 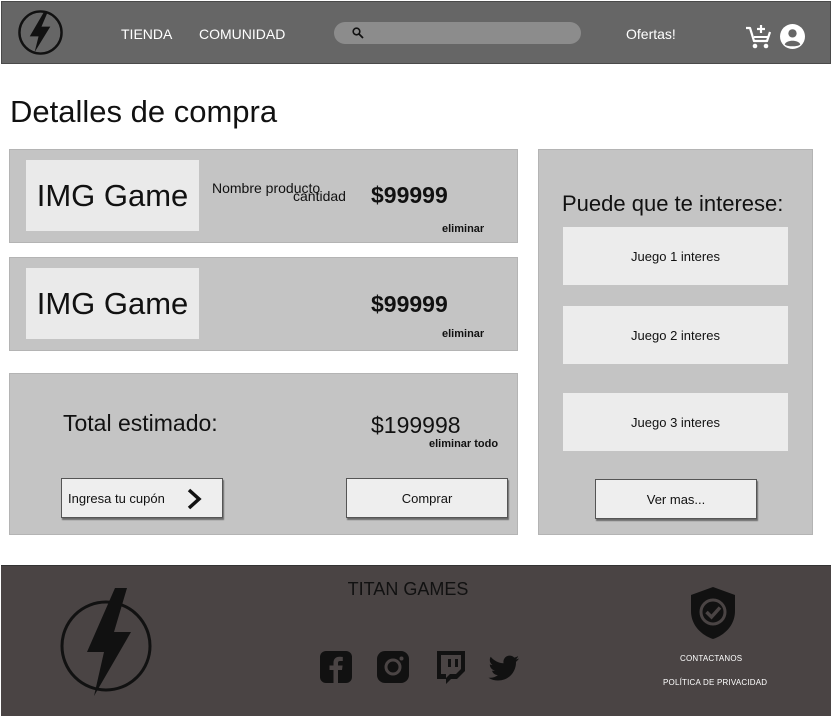 What do you see at coordinates (675, 256) in the screenshot?
I see `recommended-game-card: Juego 1 interes` at bounding box center [675, 256].